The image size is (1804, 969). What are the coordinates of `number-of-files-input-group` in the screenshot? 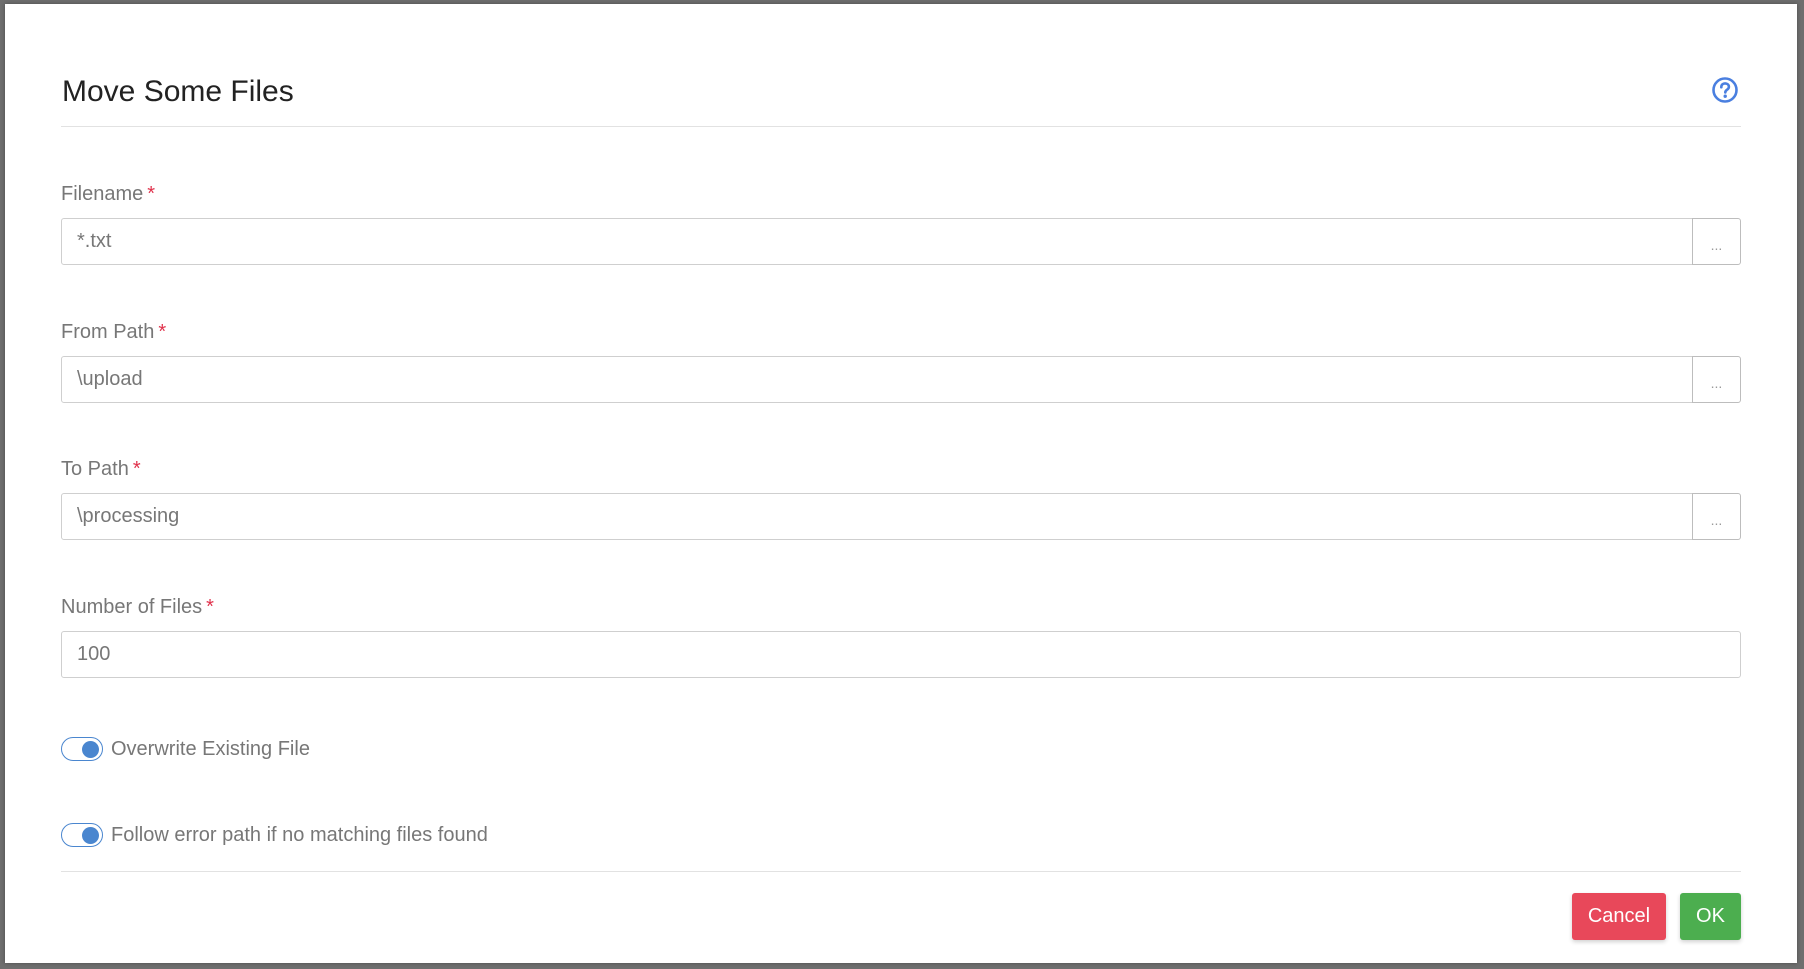 It's located at (901, 654).